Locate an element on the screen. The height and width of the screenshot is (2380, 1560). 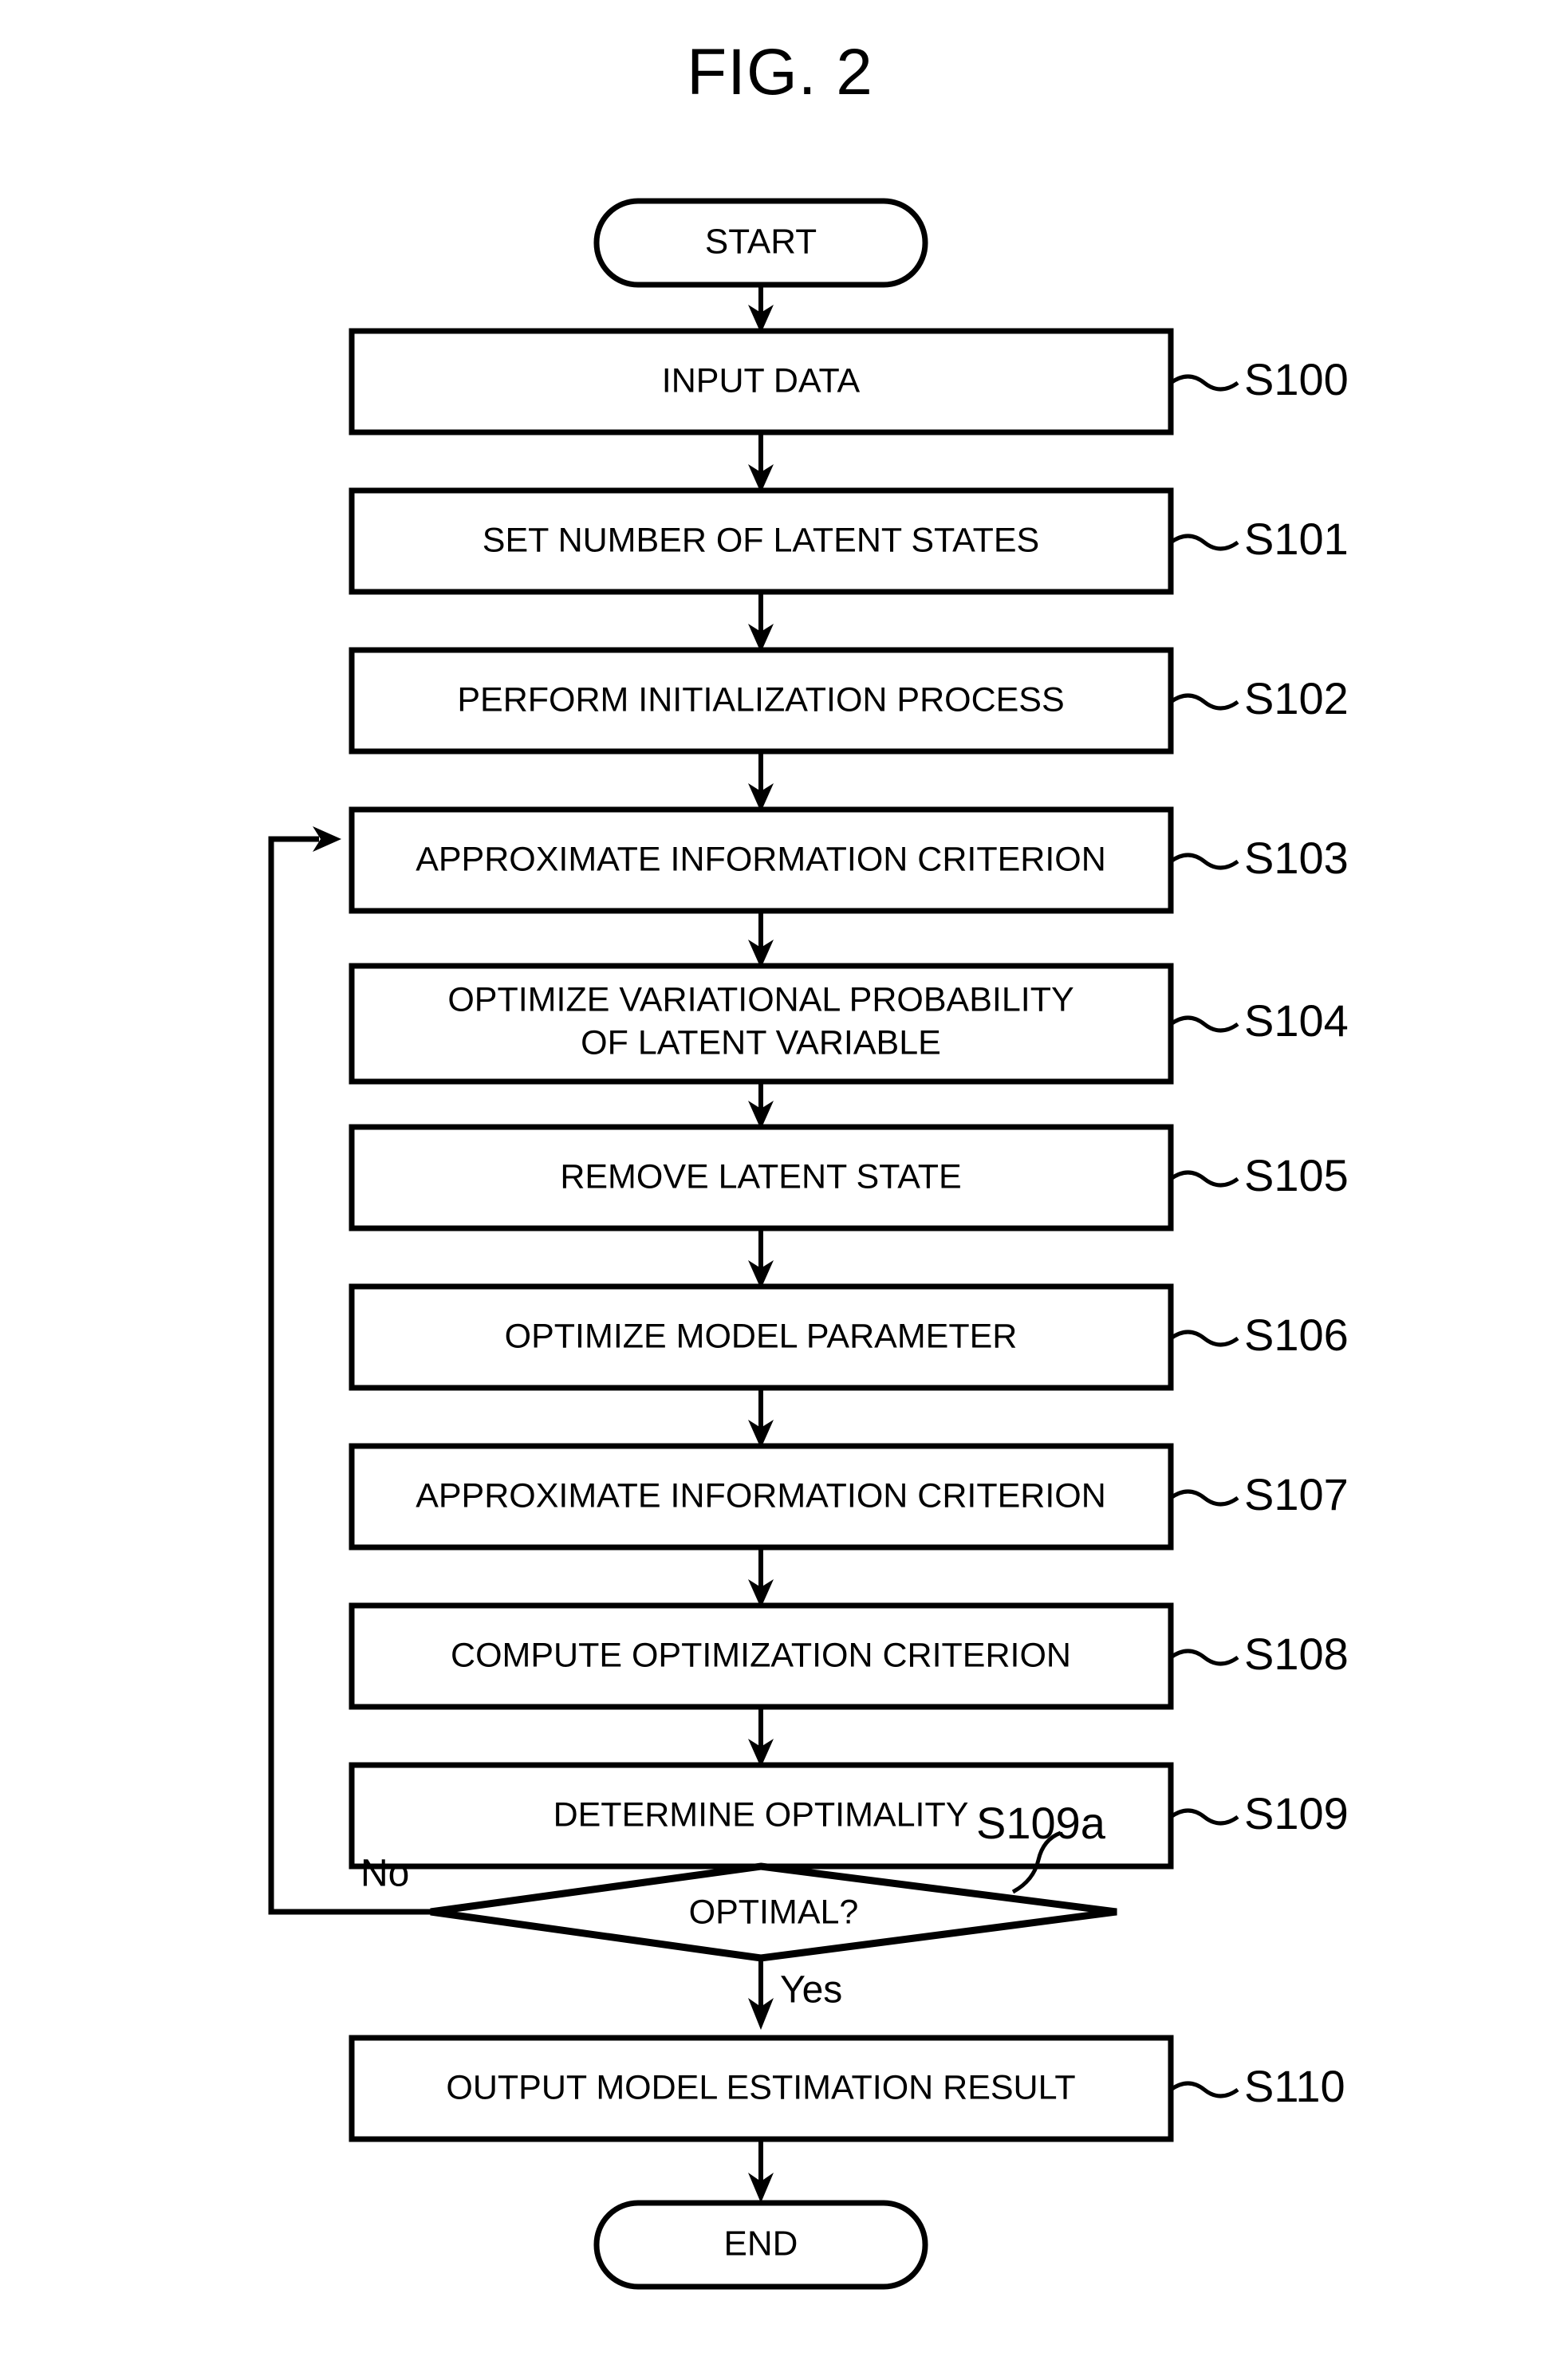
node-end: END is located at coordinates (760, 2245).